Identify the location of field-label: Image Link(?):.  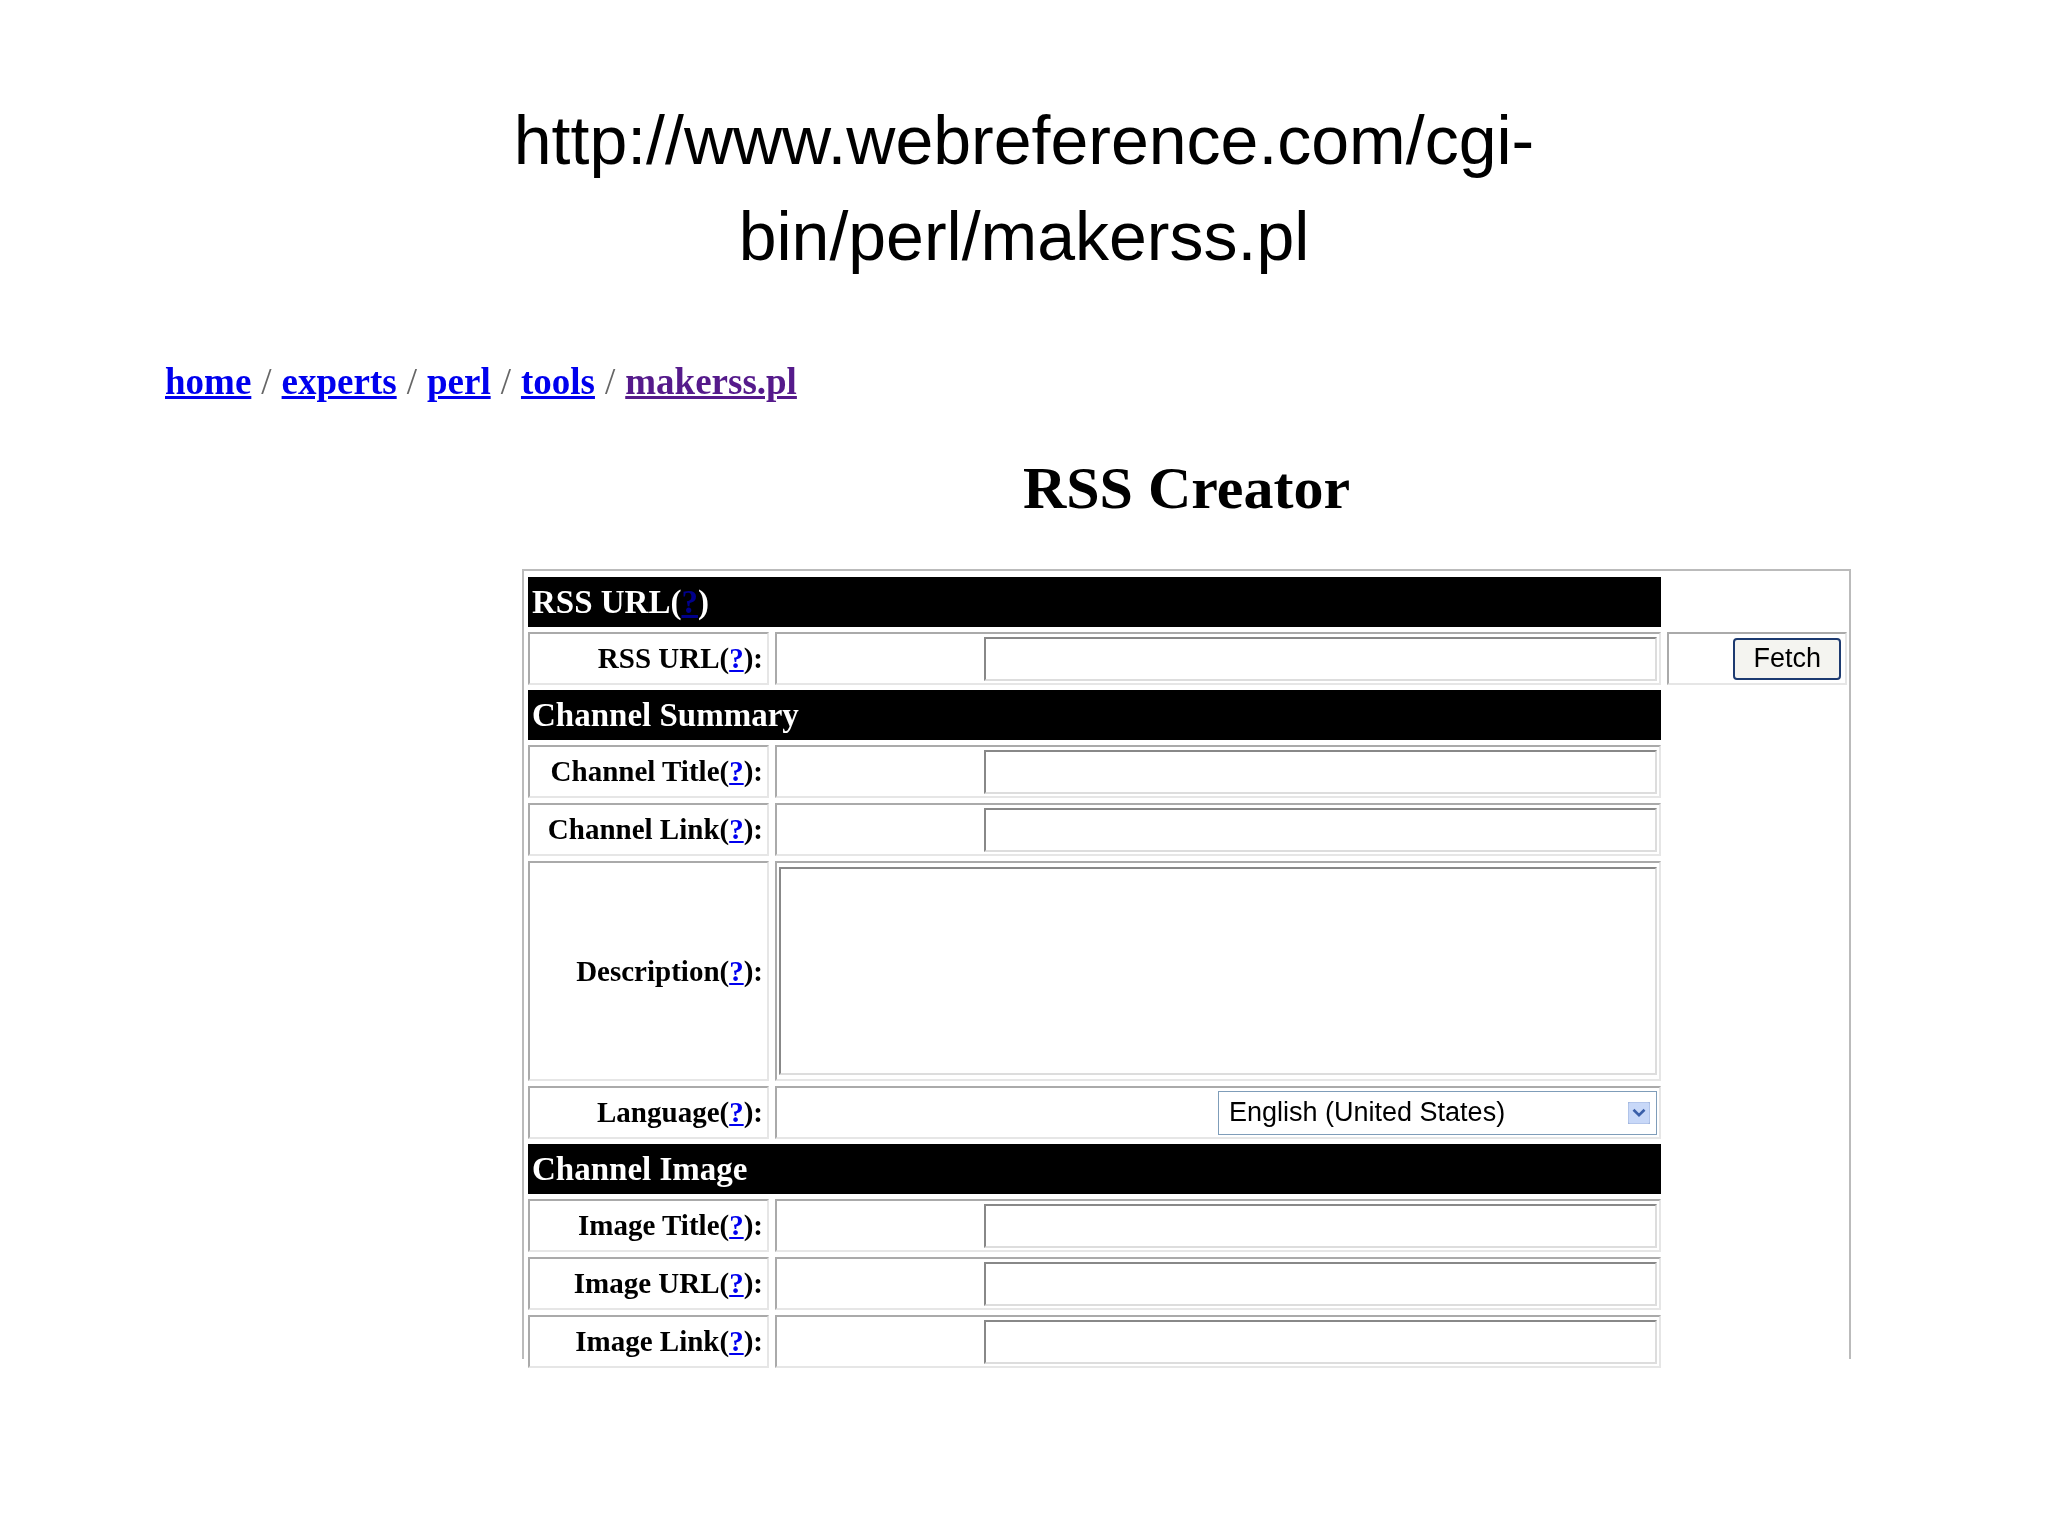
(669, 1341).